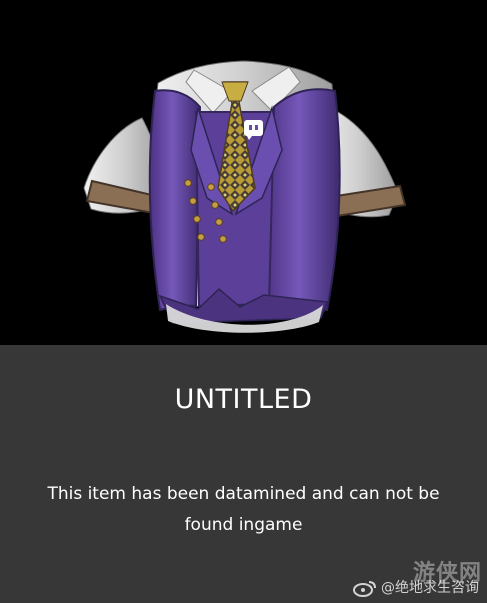 The height and width of the screenshot is (603, 487). What do you see at coordinates (430, 588) in the screenshot?
I see `watermark-text: @绝地求生咨询` at bounding box center [430, 588].